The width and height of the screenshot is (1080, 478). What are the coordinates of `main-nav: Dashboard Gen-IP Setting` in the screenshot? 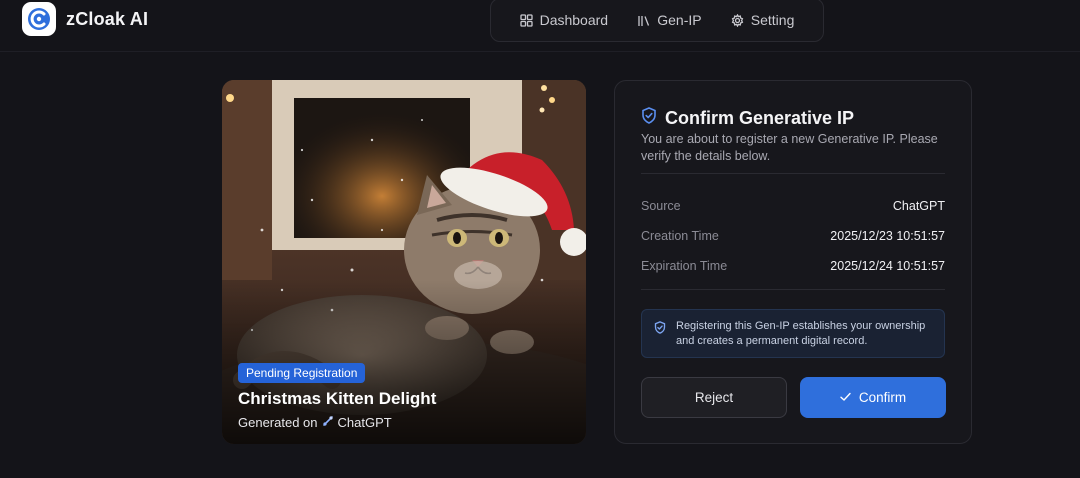 It's located at (657, 21).